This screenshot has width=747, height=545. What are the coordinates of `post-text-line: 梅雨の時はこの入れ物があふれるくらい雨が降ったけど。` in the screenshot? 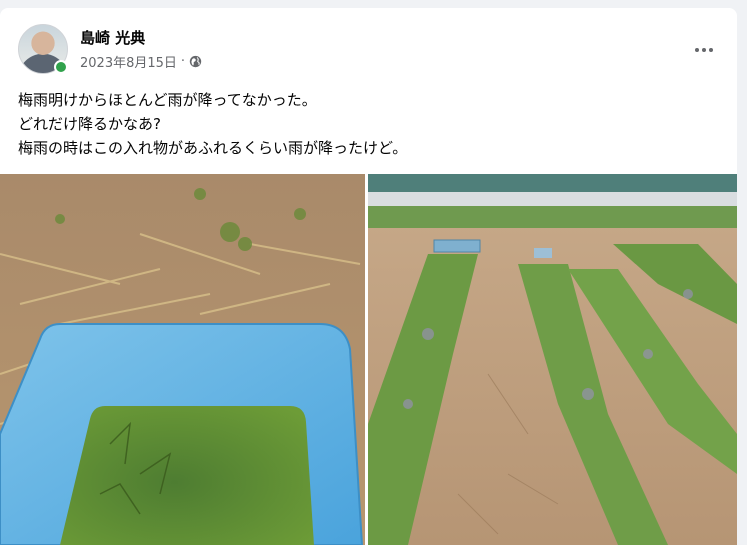 It's located at (213, 148).